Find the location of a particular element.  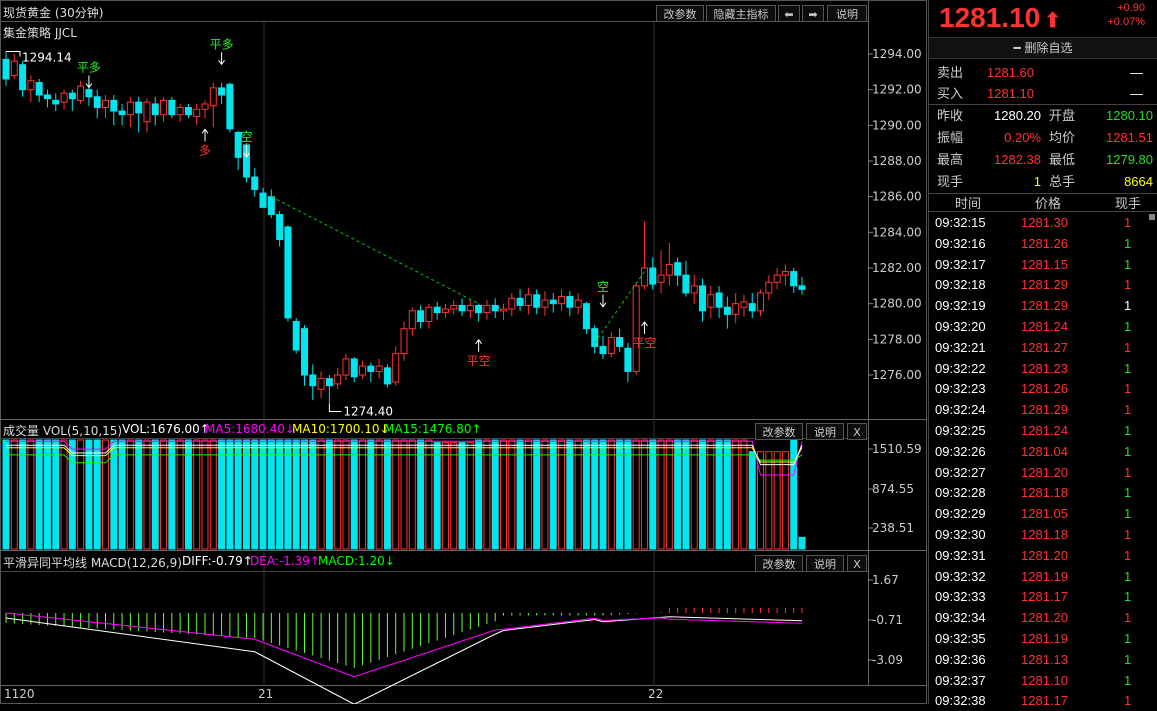

volume-help-button: 说明 is located at coordinates (825, 431).